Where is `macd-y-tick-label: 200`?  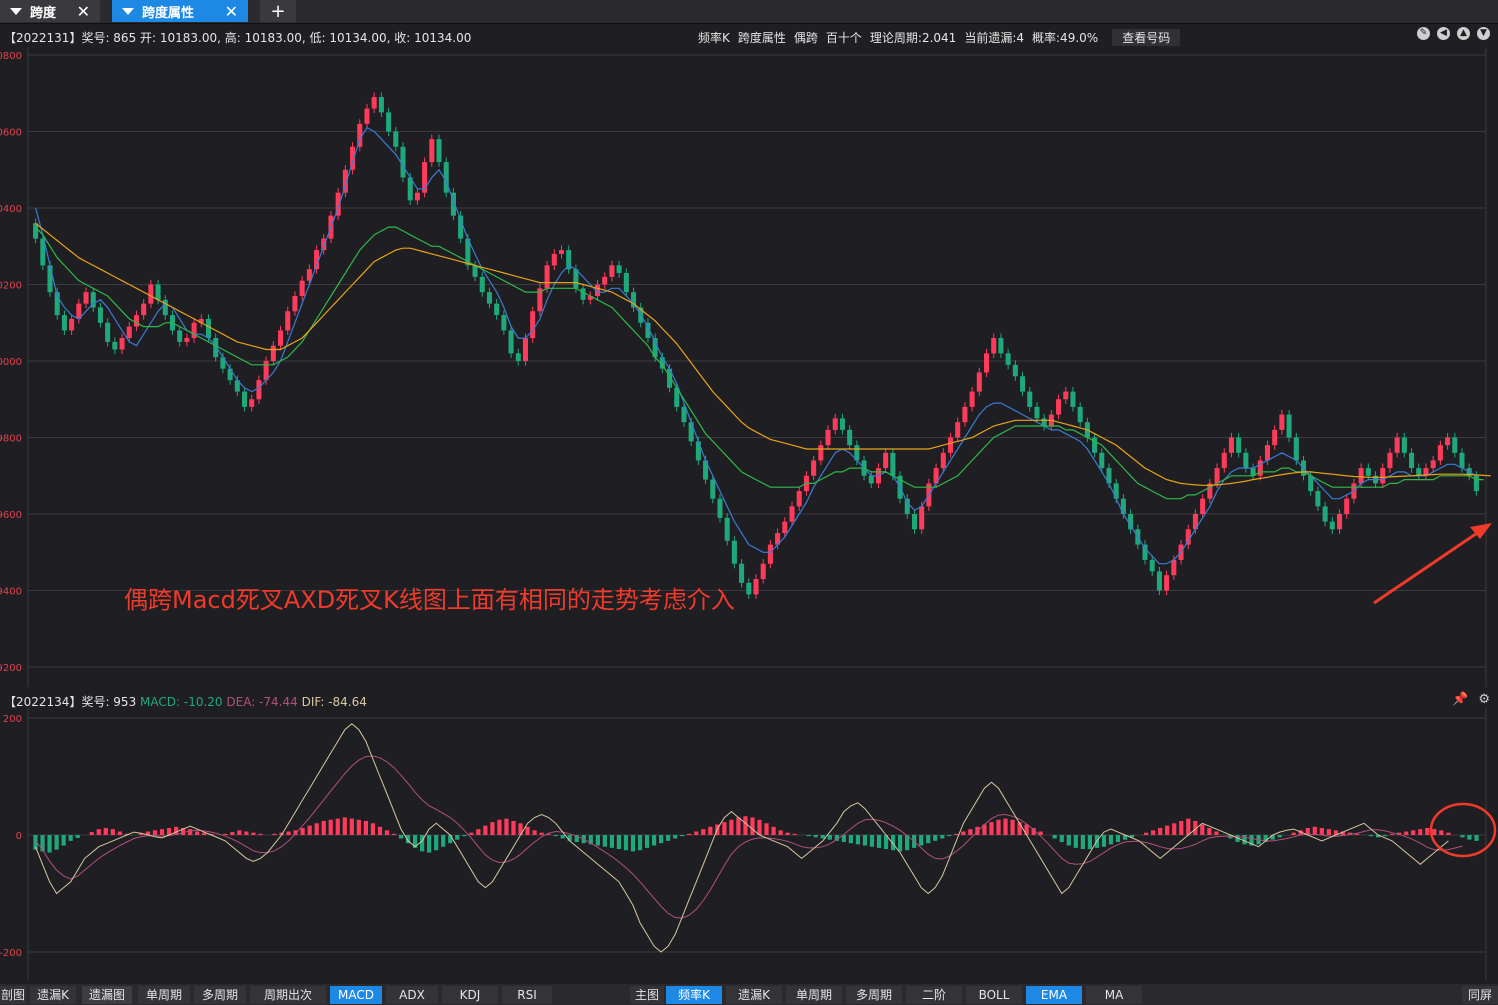 macd-y-tick-label: 200 is located at coordinates (12, 719).